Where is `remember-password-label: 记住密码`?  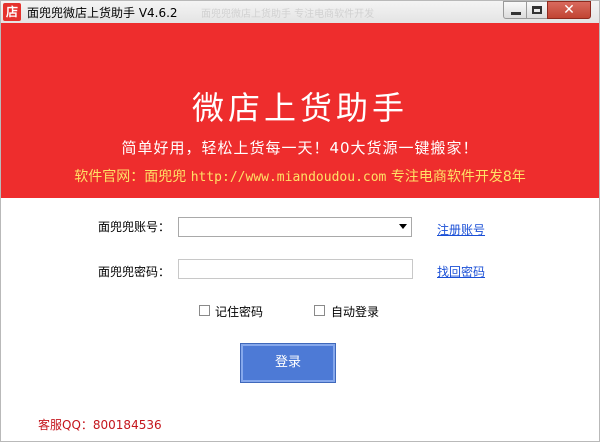
remember-password-label: 记住密码 is located at coordinates (239, 311).